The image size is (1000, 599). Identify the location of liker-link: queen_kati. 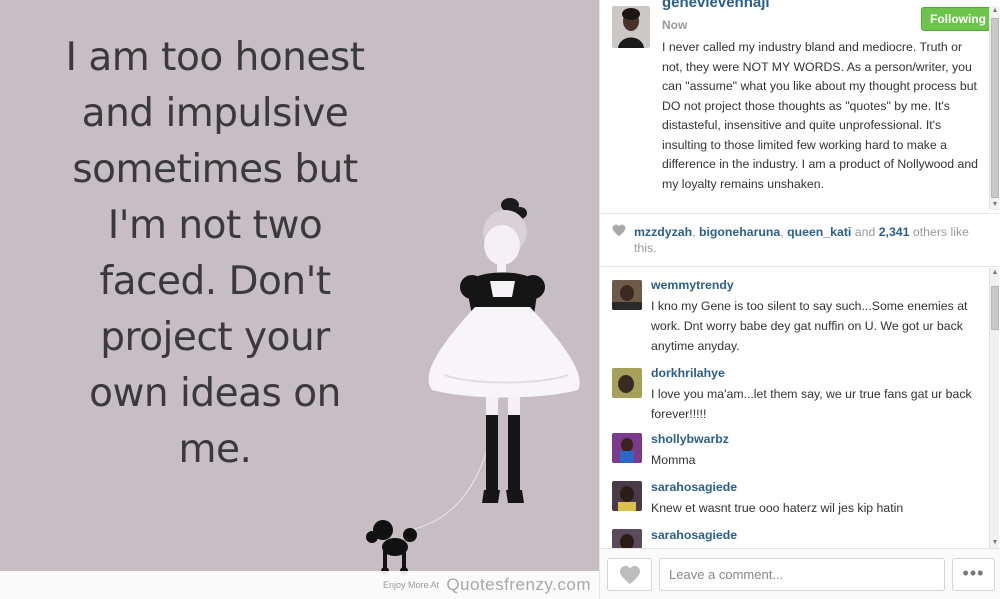
(819, 232).